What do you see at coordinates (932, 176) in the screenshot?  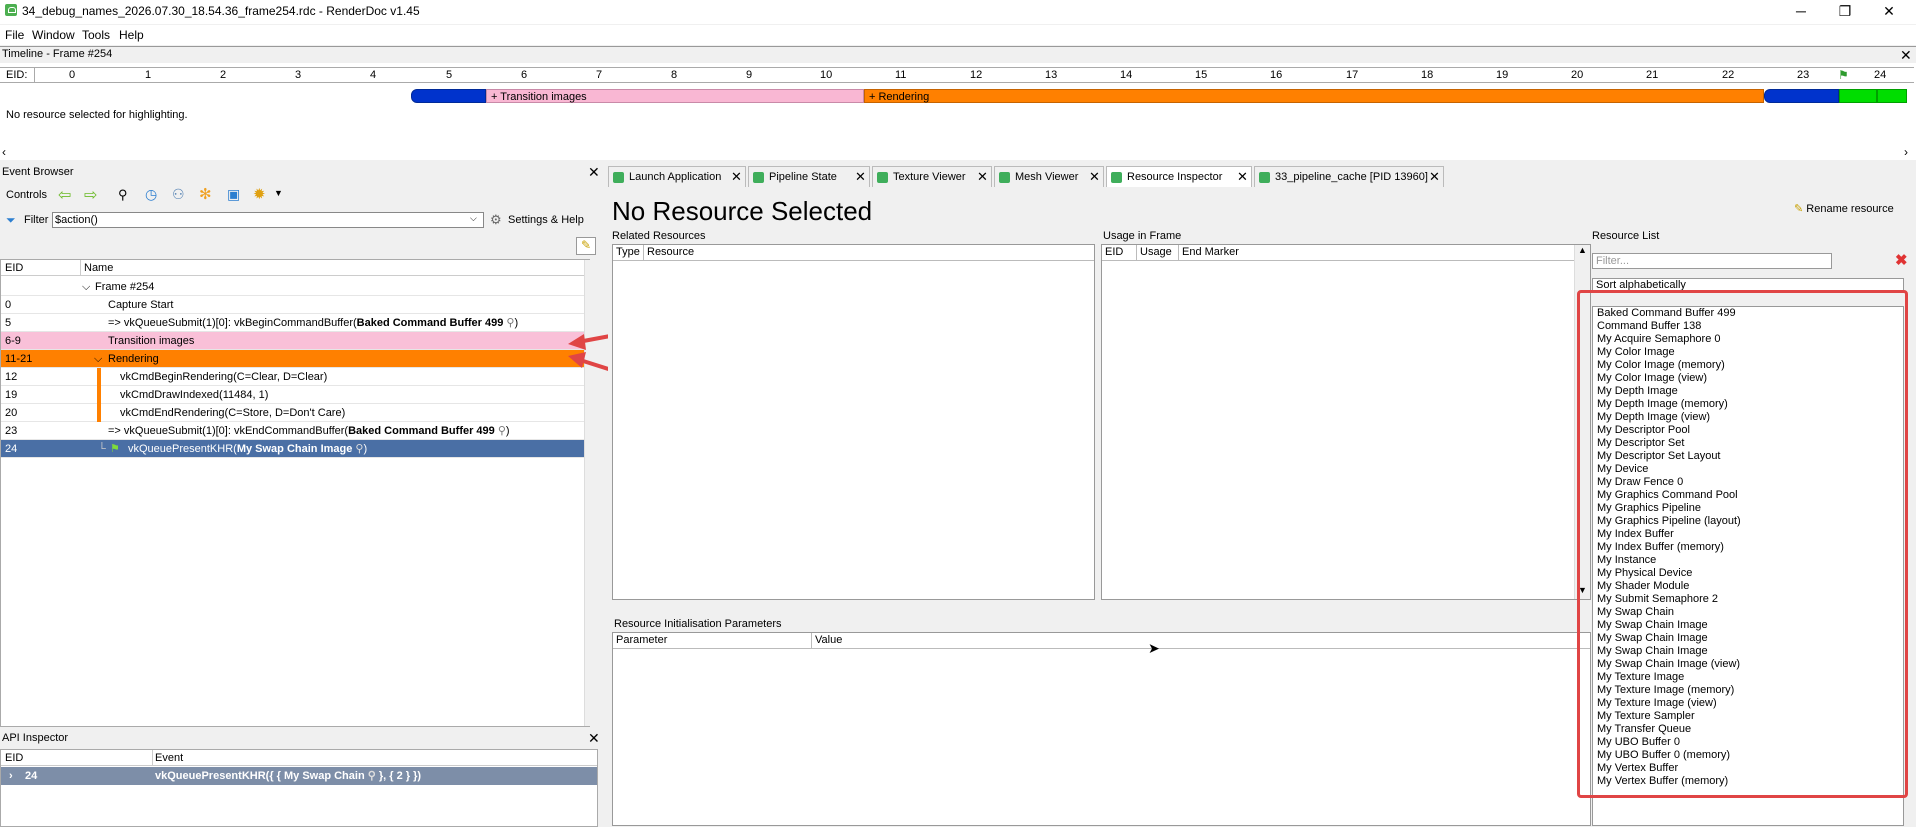 I see `tab-texture-viewer: Texture Viewer ✕` at bounding box center [932, 176].